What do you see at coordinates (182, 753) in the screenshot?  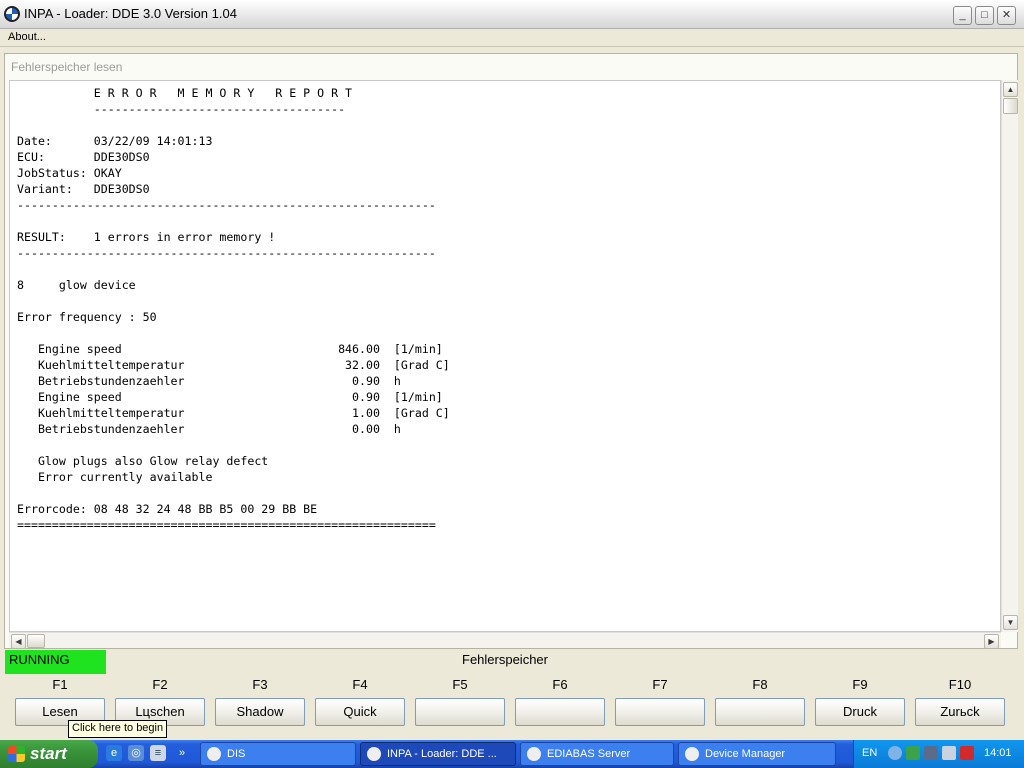 I see `more-chevron-icon: »` at bounding box center [182, 753].